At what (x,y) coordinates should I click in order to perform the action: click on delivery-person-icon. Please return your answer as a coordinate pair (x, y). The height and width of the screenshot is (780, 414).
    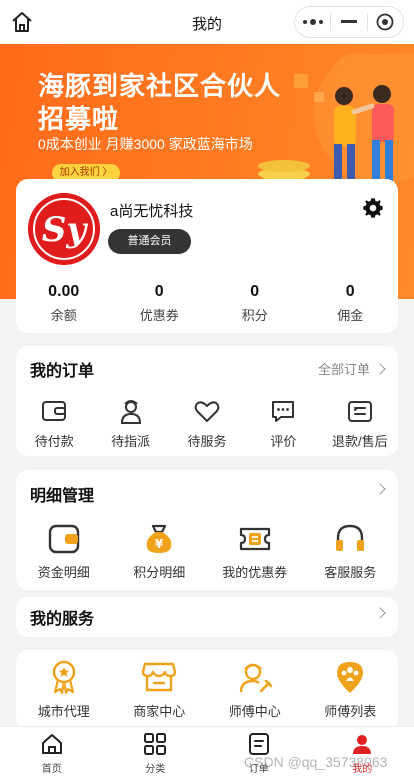
    Looking at the image, I should click on (130, 412).